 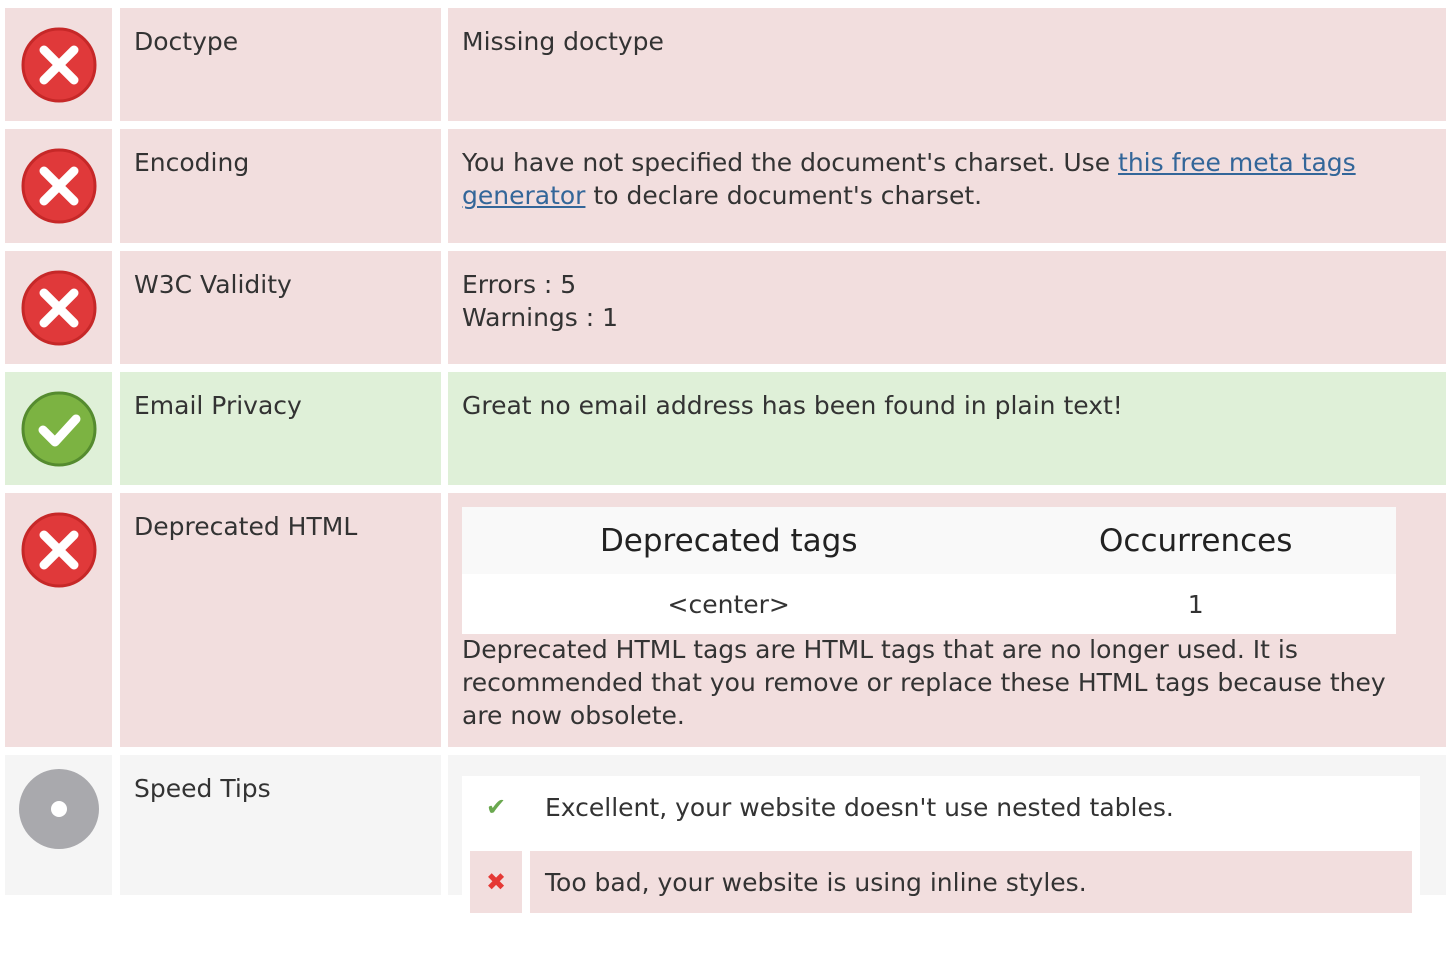 What do you see at coordinates (218, 405) in the screenshot?
I see `row-label: Email Privacy` at bounding box center [218, 405].